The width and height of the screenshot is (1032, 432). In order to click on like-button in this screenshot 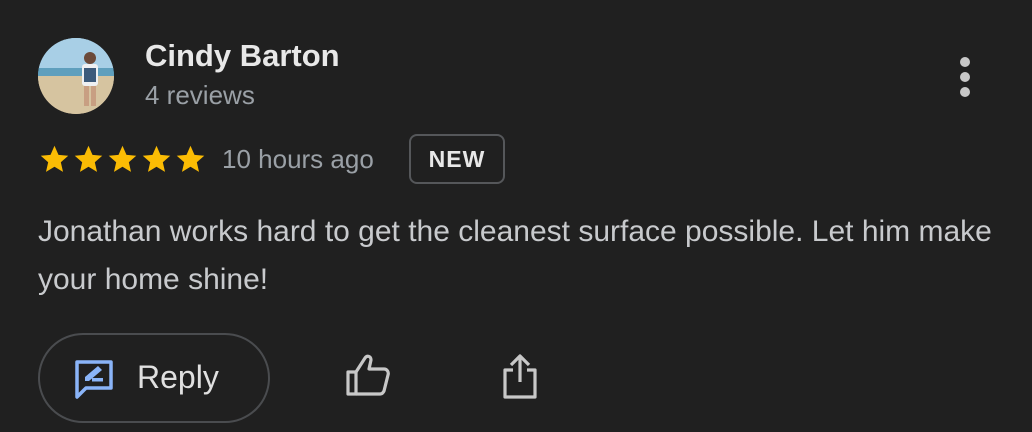, I will do `click(368, 377)`.